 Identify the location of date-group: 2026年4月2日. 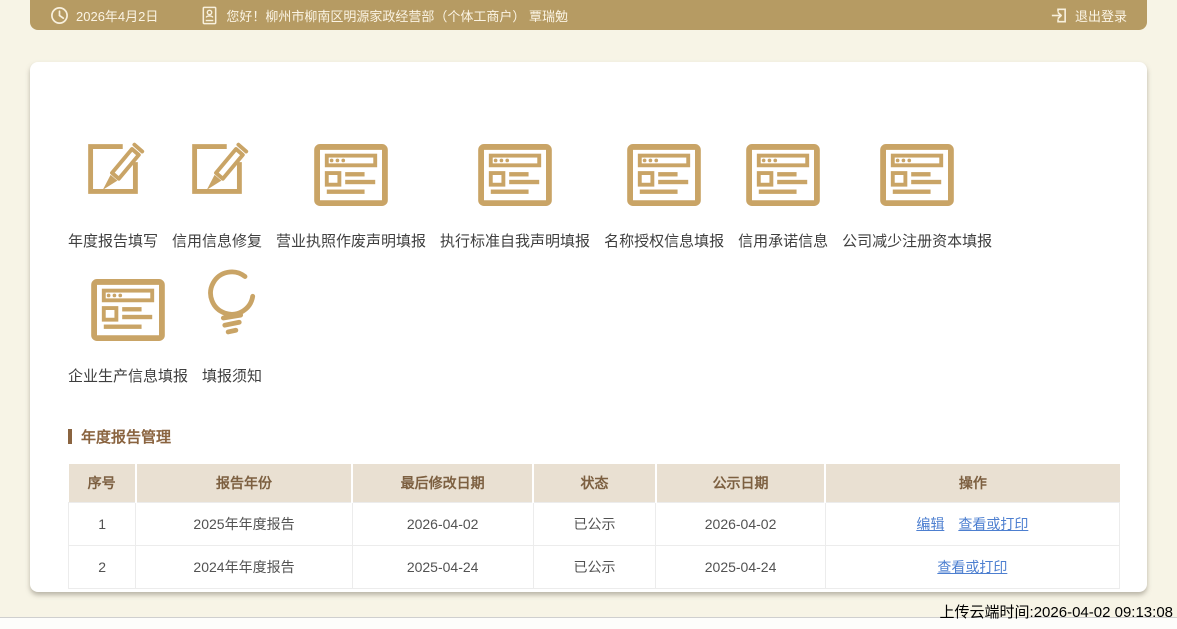
(104, 15).